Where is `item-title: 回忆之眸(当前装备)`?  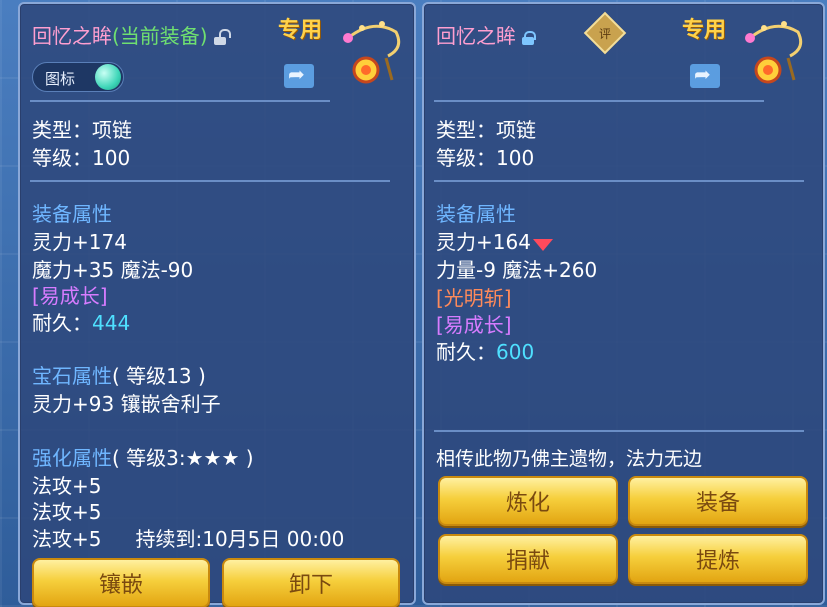 item-title: 回忆之眸(当前装备) is located at coordinates (131, 34).